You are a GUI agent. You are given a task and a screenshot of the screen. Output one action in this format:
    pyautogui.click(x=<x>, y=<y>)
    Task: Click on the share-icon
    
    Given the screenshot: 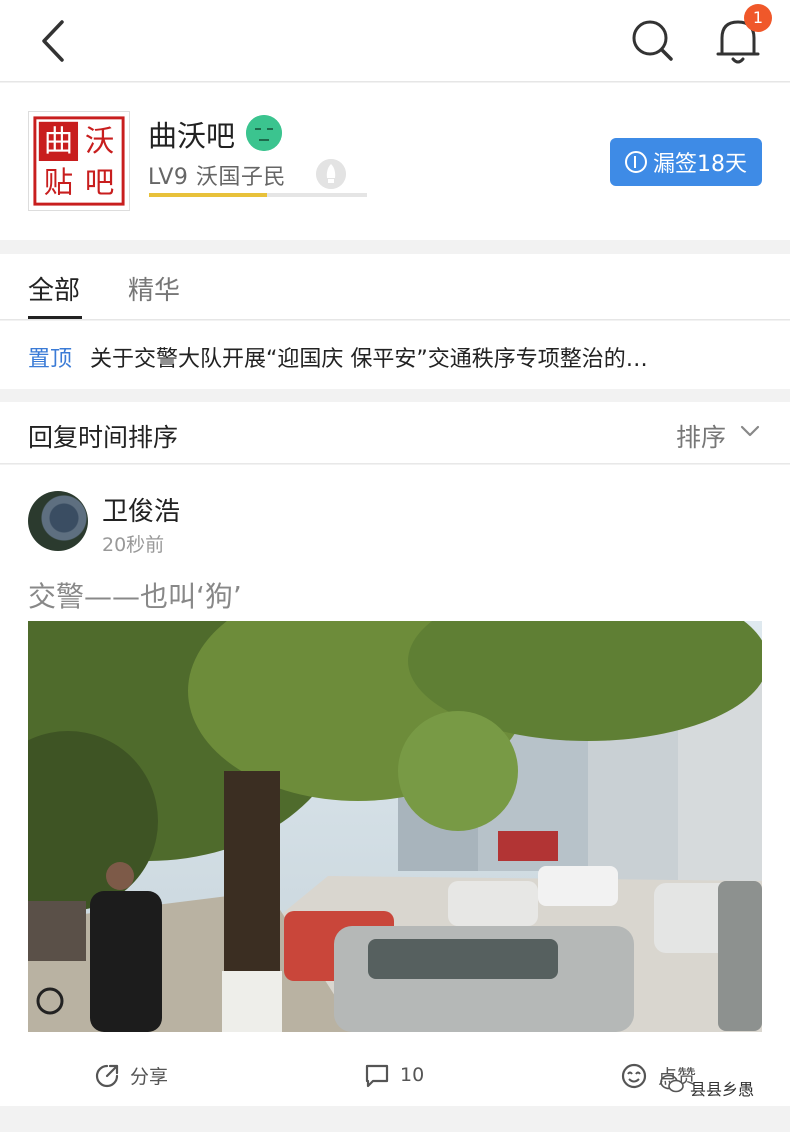 What is the action you would take?
    pyautogui.click(x=107, y=1075)
    